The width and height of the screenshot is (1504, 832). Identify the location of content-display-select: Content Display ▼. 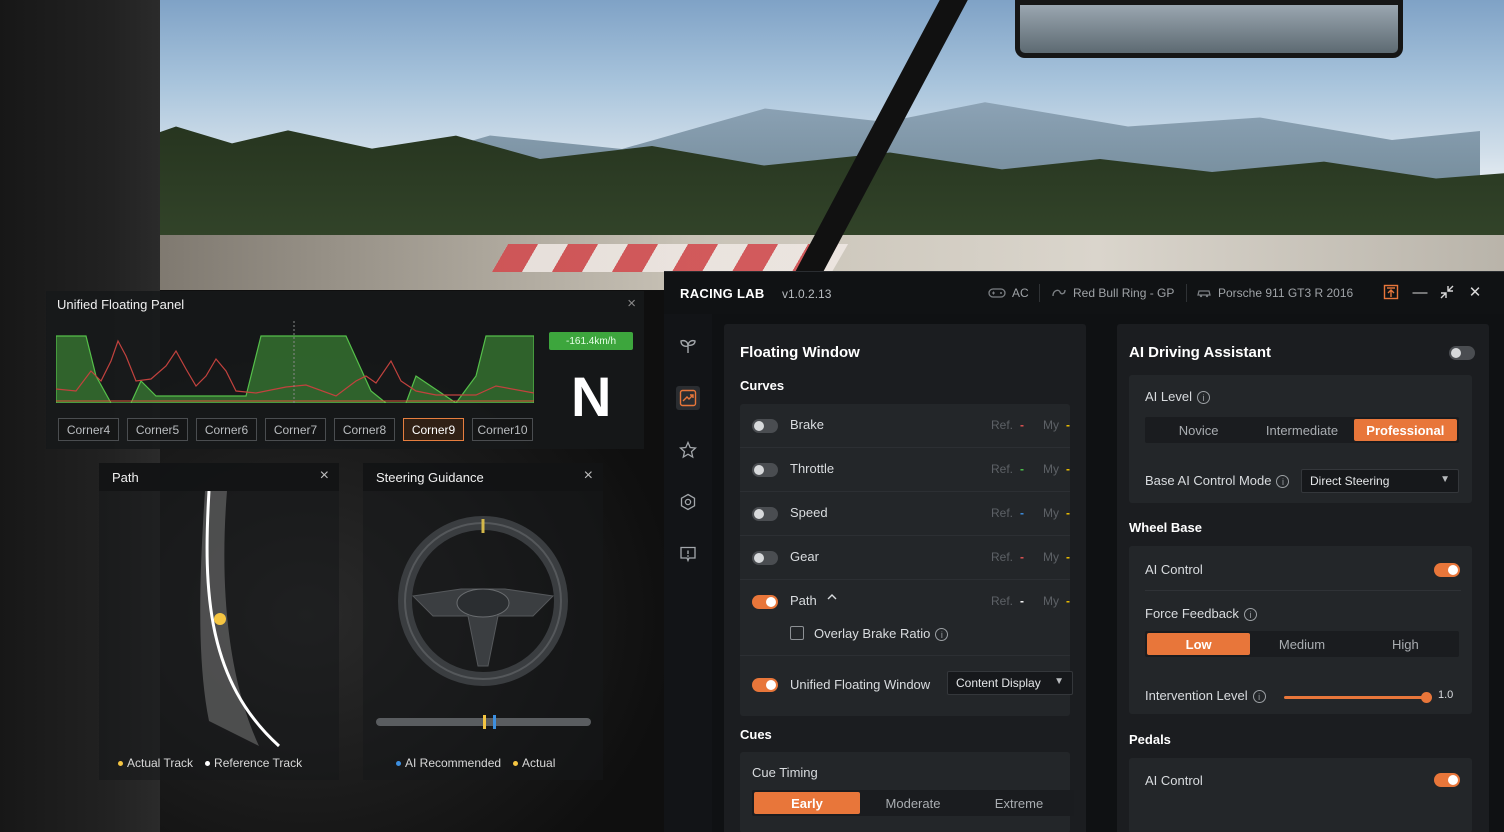
(1010, 683).